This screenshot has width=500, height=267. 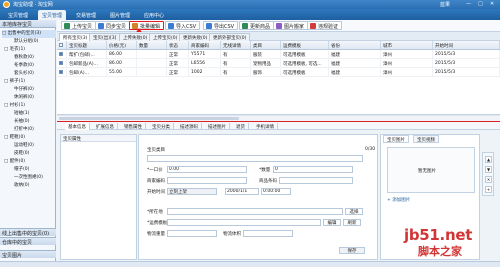 What do you see at coordinates (152, 72) in the screenshot?
I see `table-cell` at bounding box center [152, 72].